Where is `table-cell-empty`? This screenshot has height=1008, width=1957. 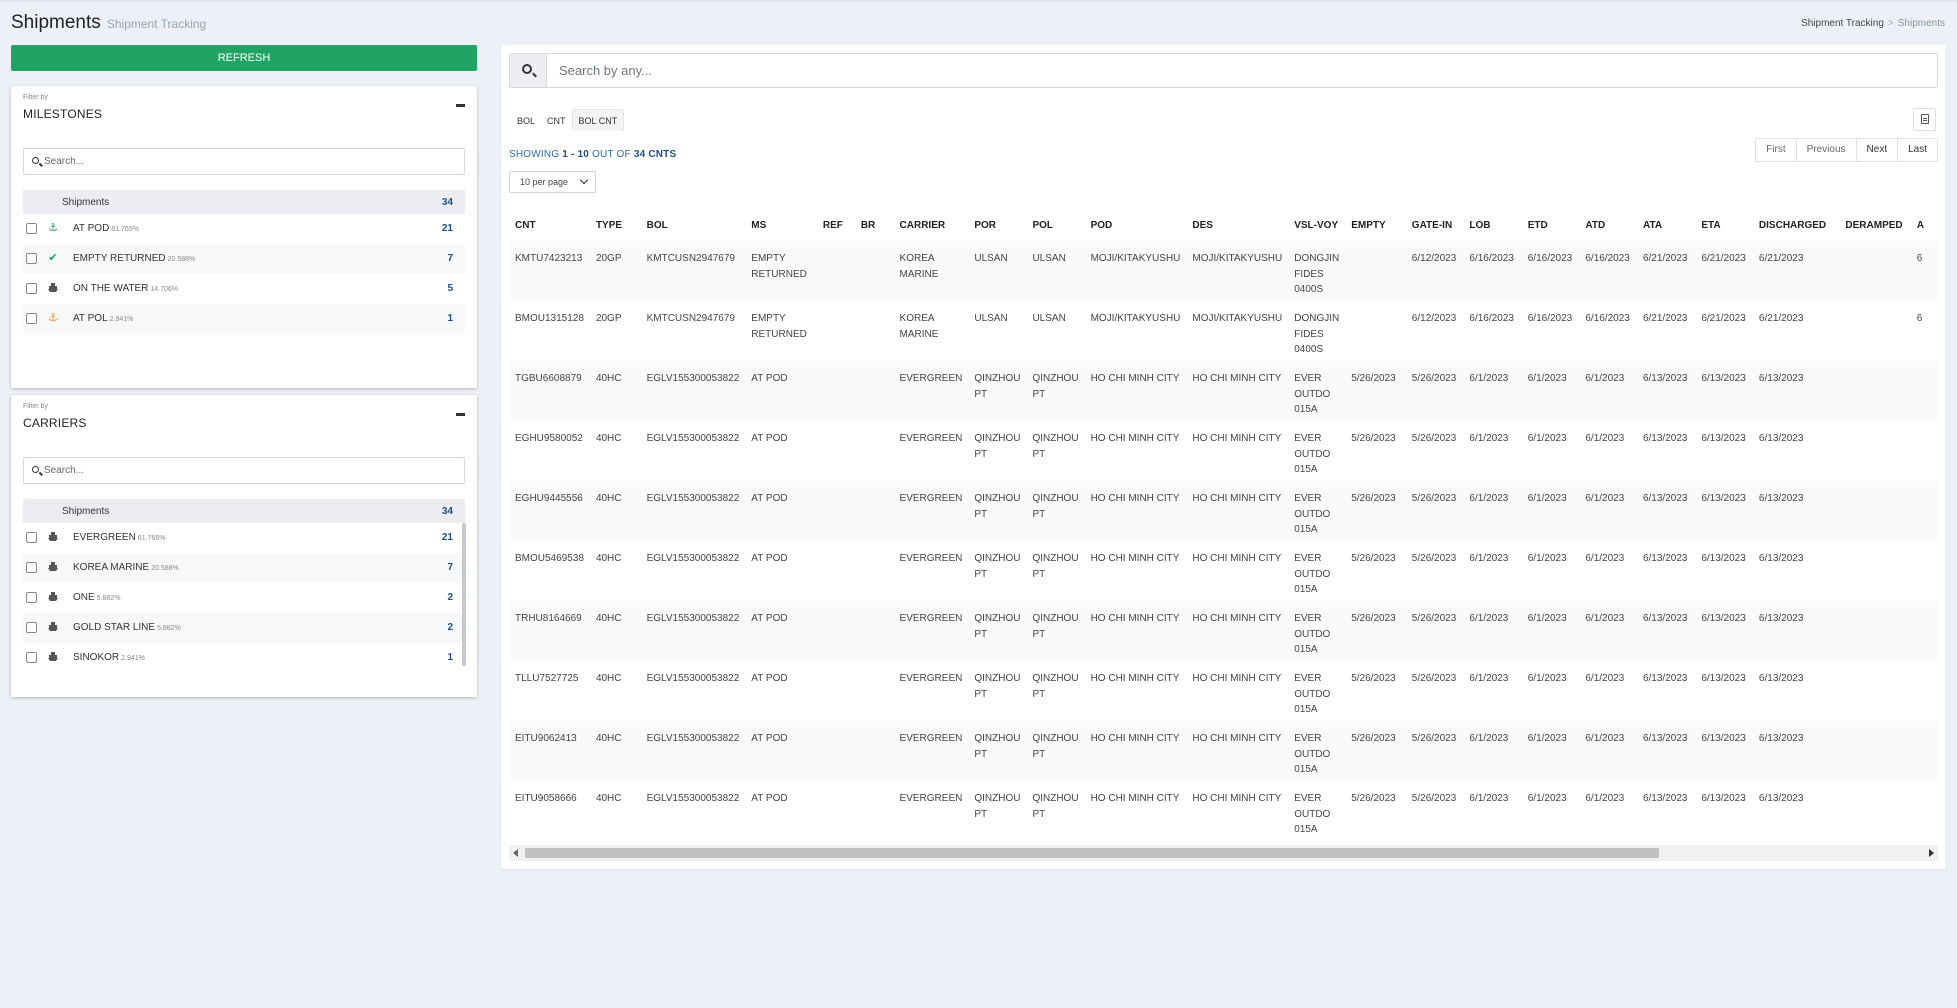
table-cell-empty is located at coordinates (1375, 271).